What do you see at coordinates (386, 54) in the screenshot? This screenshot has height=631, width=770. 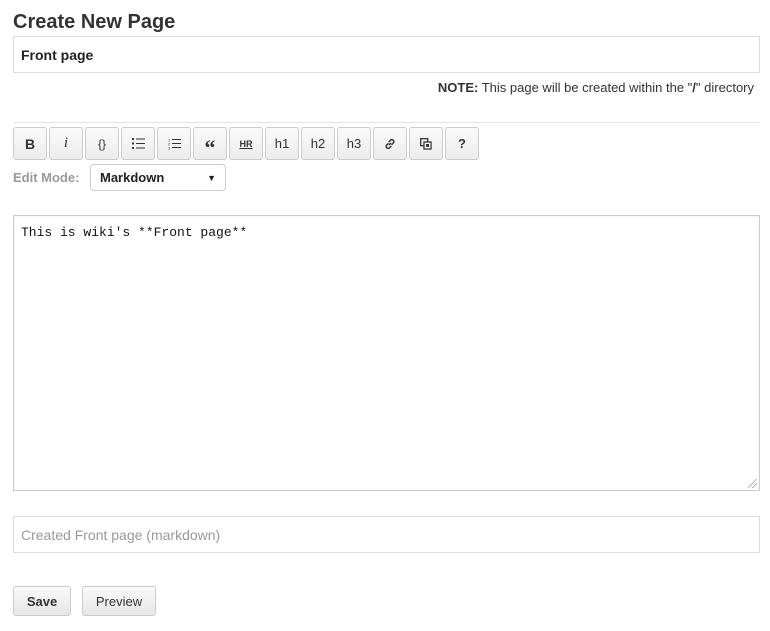 I see `page-name-input` at bounding box center [386, 54].